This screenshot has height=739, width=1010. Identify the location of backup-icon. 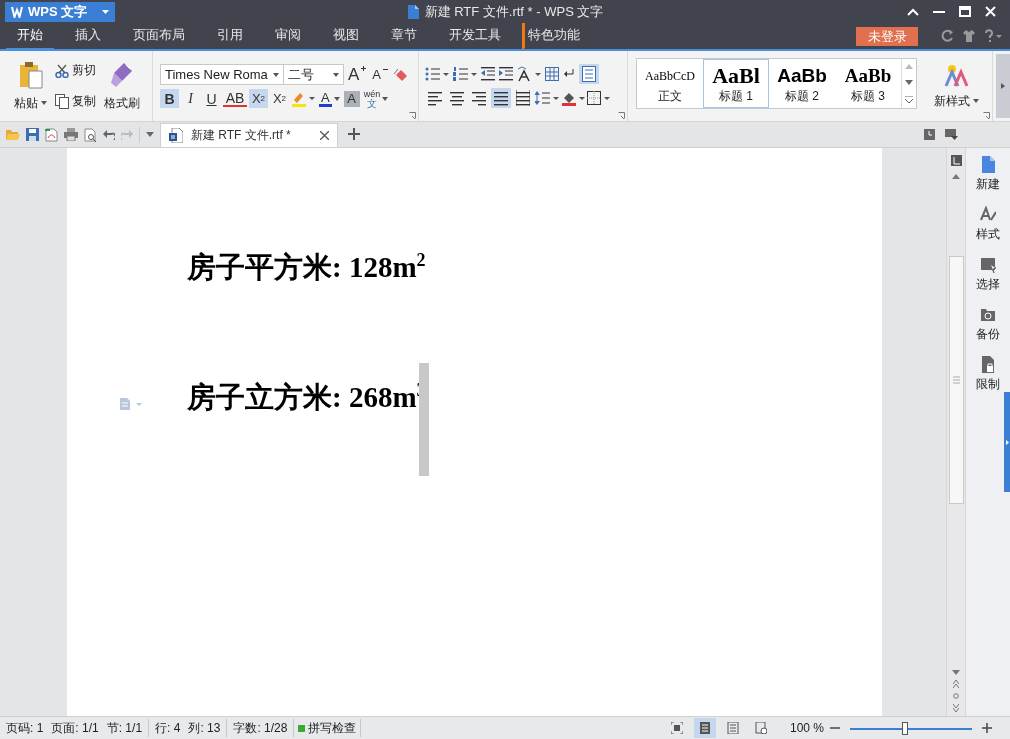
(988, 314).